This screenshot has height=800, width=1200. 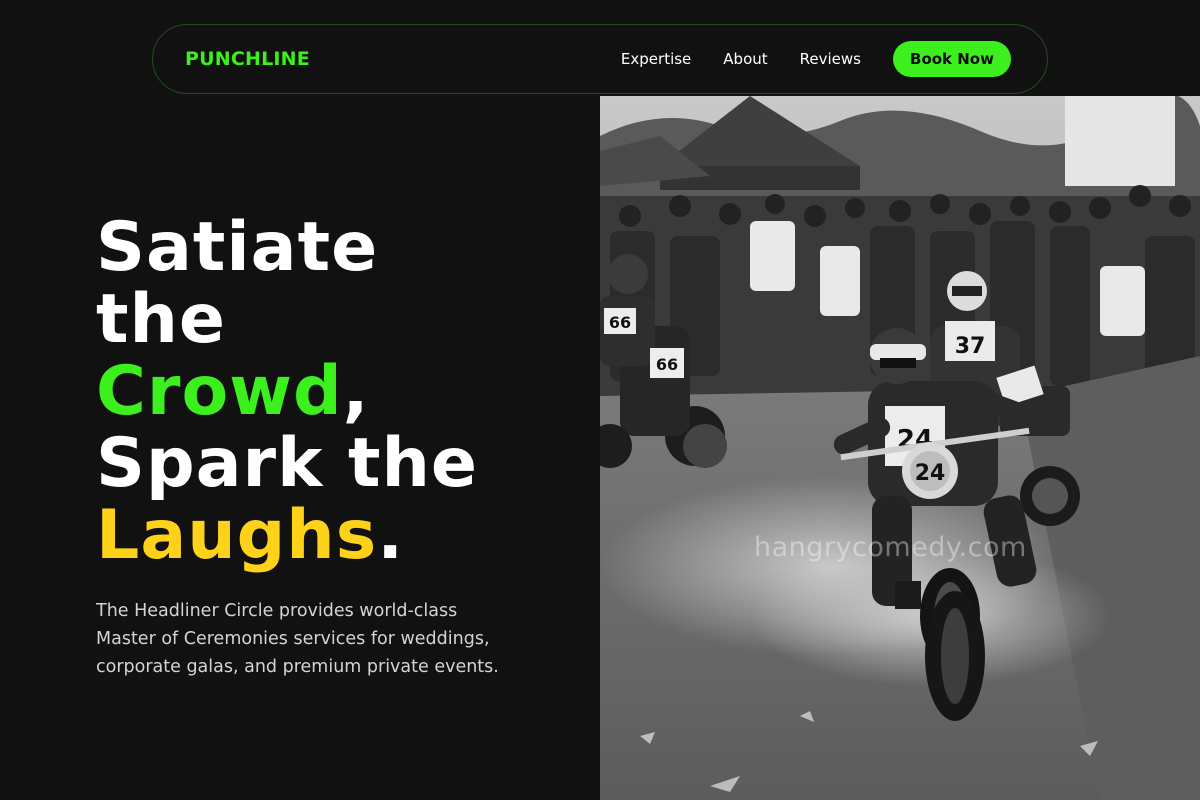 I want to click on headline-line-1: Satiate, so click(x=237, y=247).